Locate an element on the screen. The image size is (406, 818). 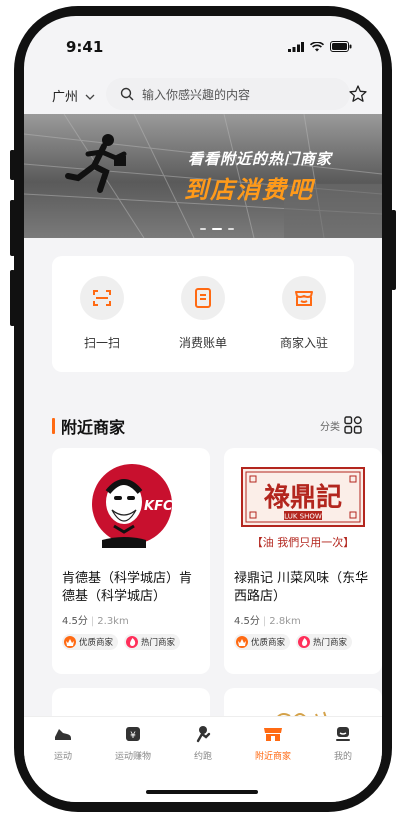
promo-banner: 看看附近的热门商家 到店消费吧 is located at coordinates (203, 176).